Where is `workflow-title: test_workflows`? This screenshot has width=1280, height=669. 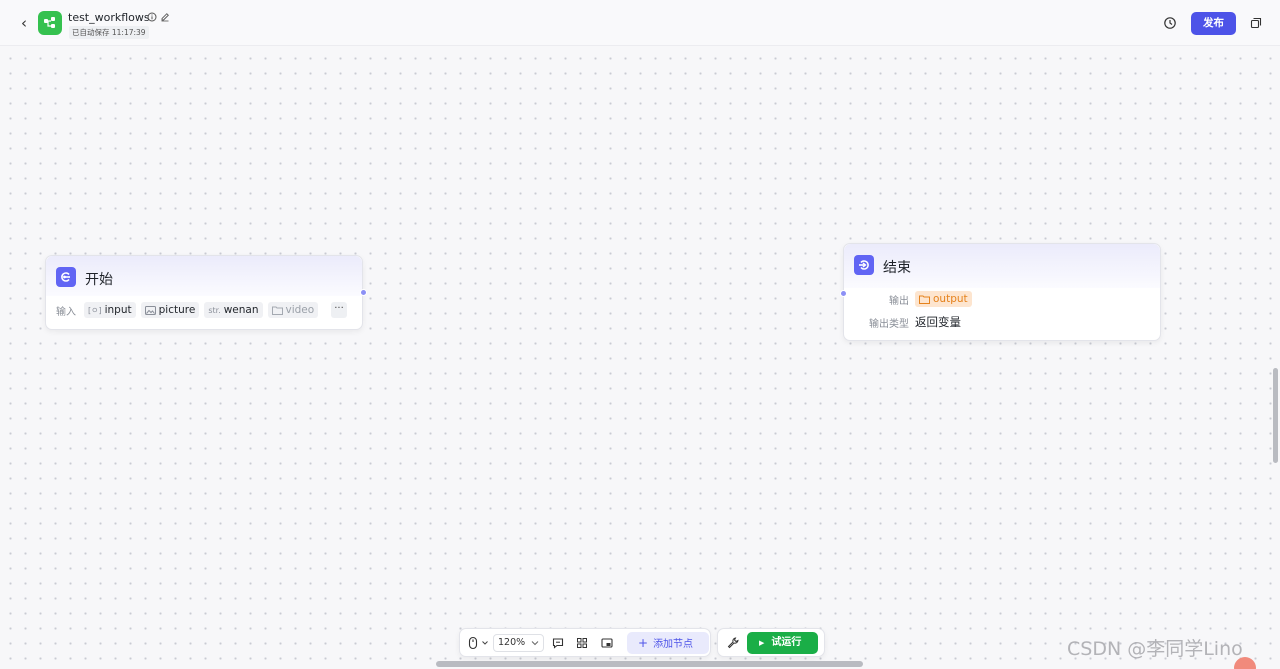 workflow-title: test_workflows is located at coordinates (109, 17).